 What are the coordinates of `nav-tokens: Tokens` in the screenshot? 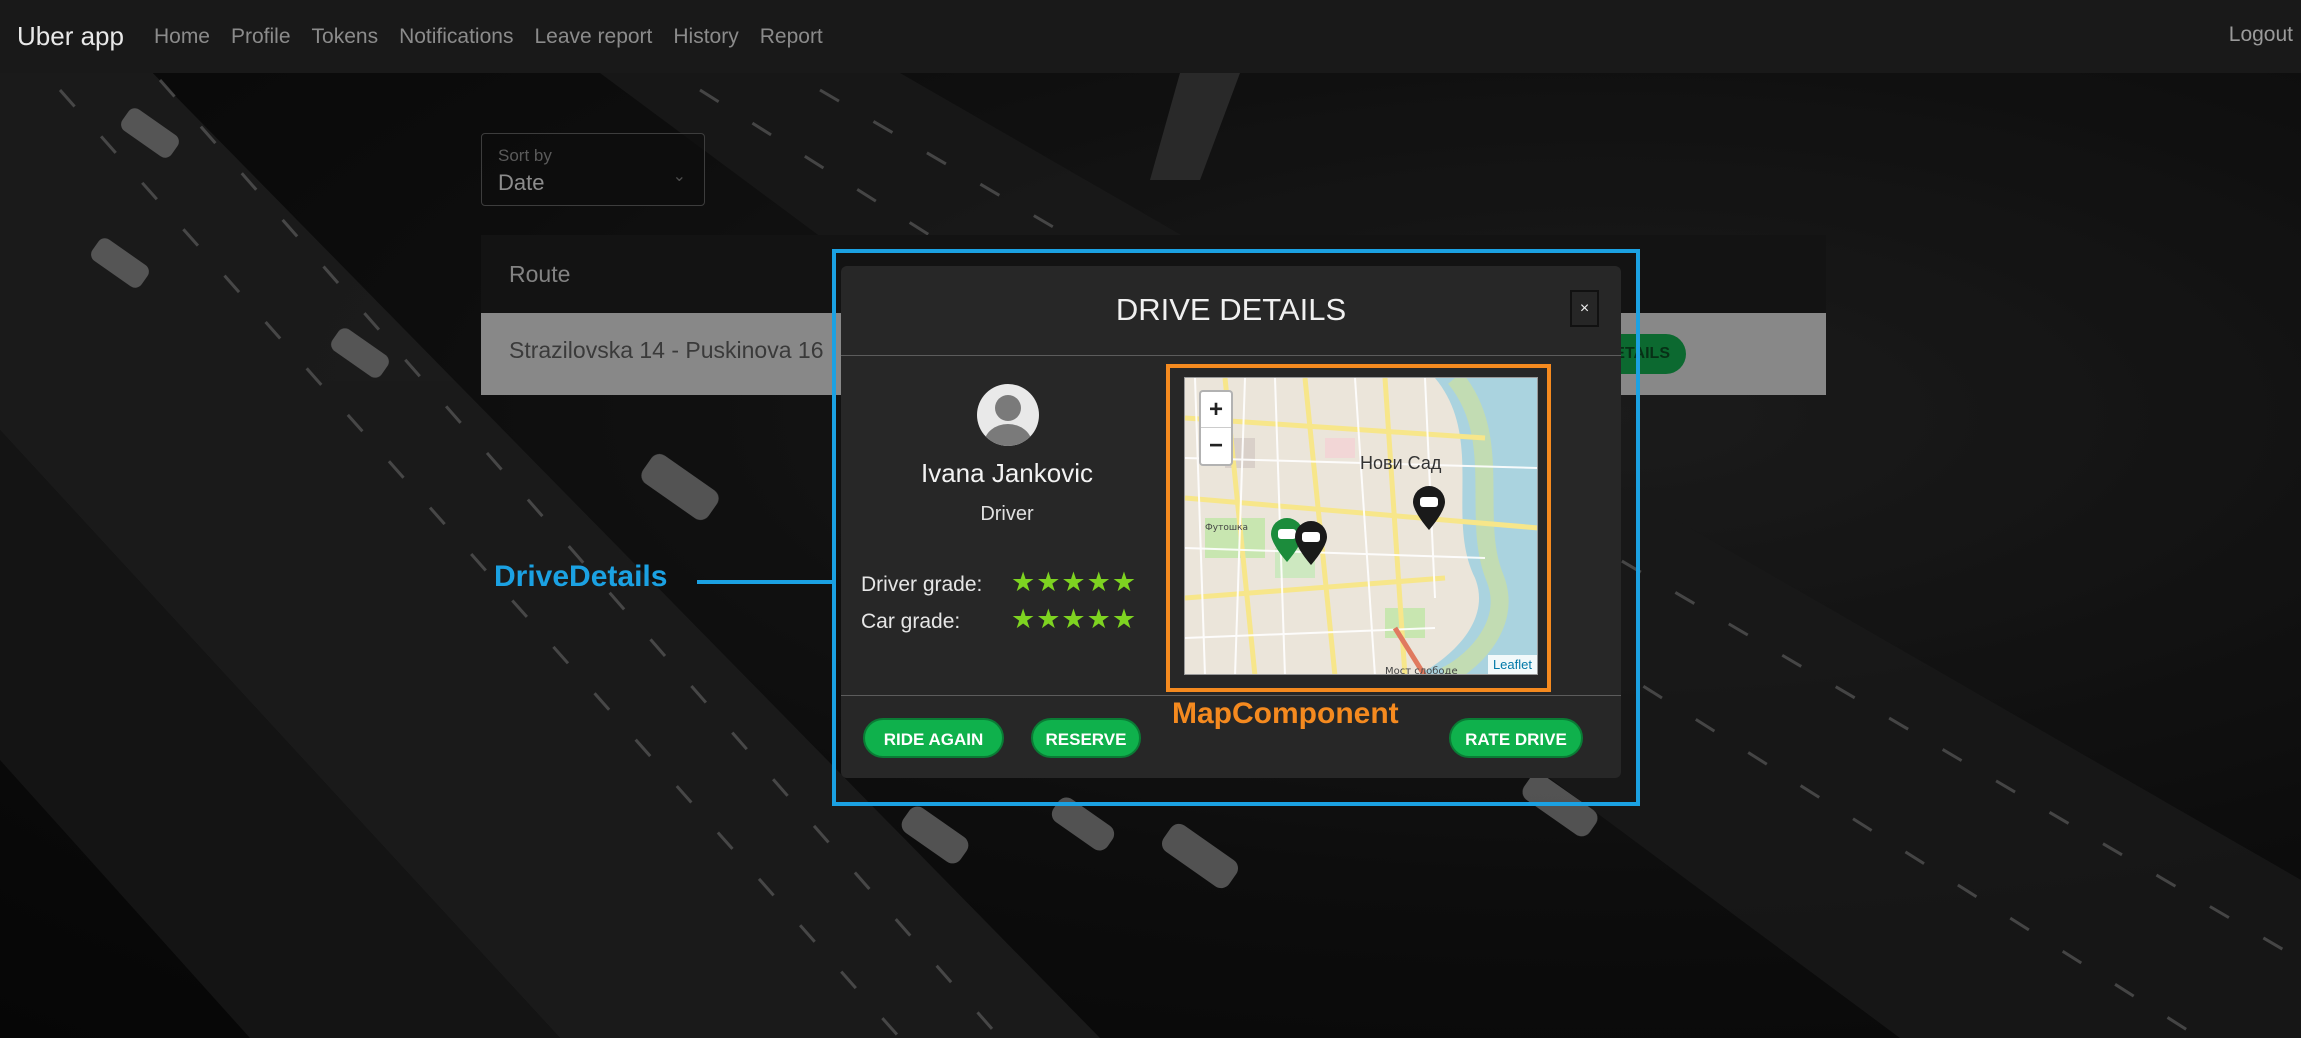 It's located at (345, 37).